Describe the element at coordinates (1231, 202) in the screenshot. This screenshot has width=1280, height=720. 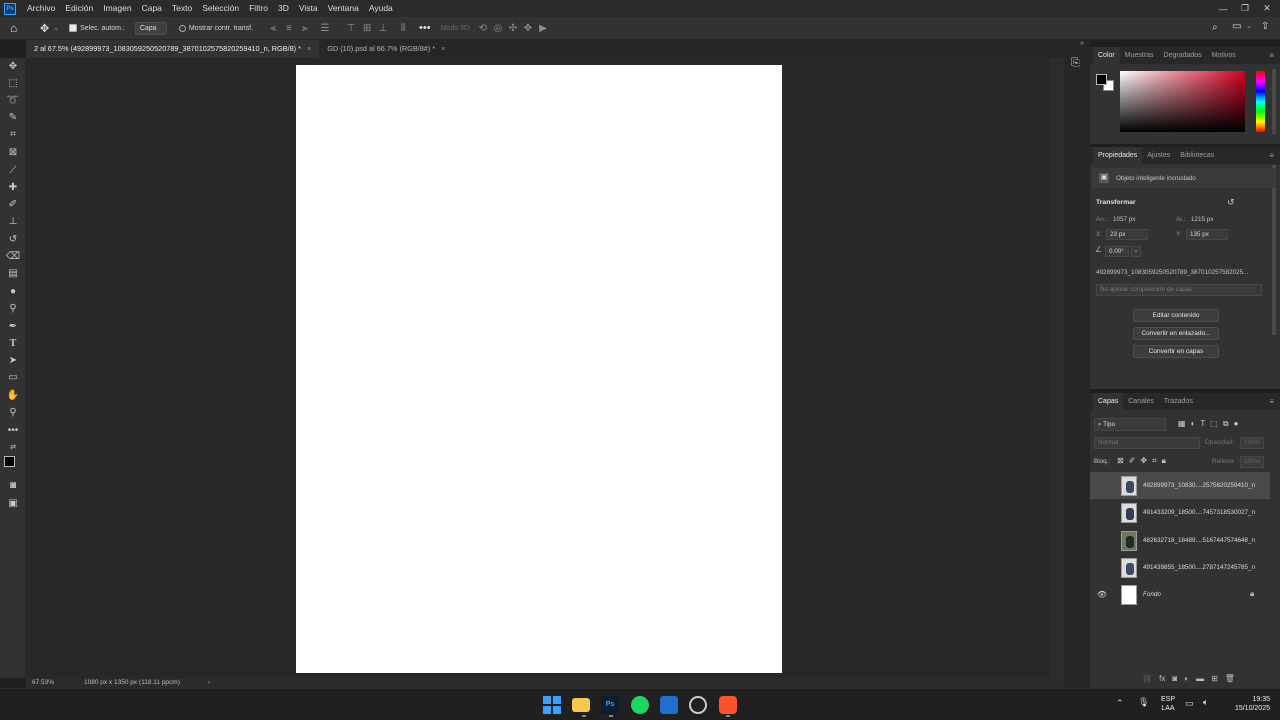
I see `reset-transform-icon: ↺` at that location.